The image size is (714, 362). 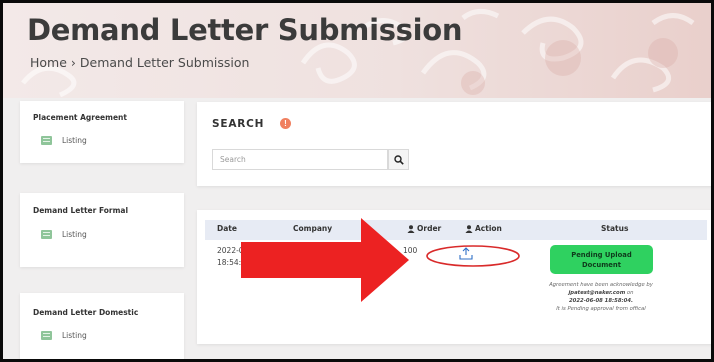 I want to click on search-button, so click(x=398, y=159).